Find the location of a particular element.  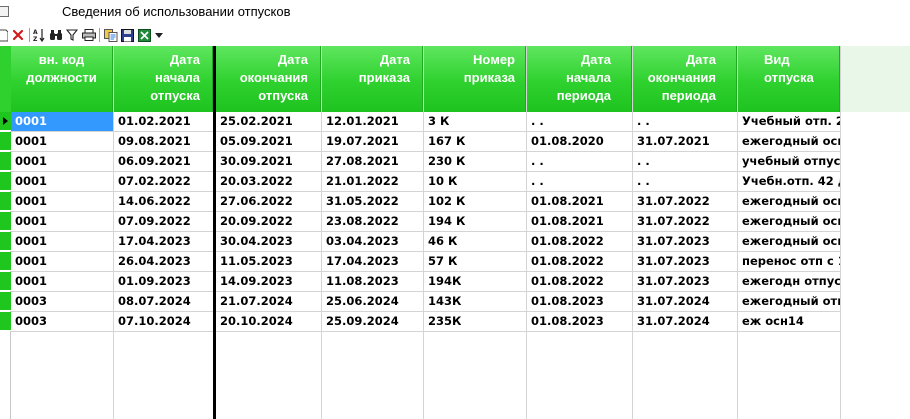

filter-button is located at coordinates (72, 35).